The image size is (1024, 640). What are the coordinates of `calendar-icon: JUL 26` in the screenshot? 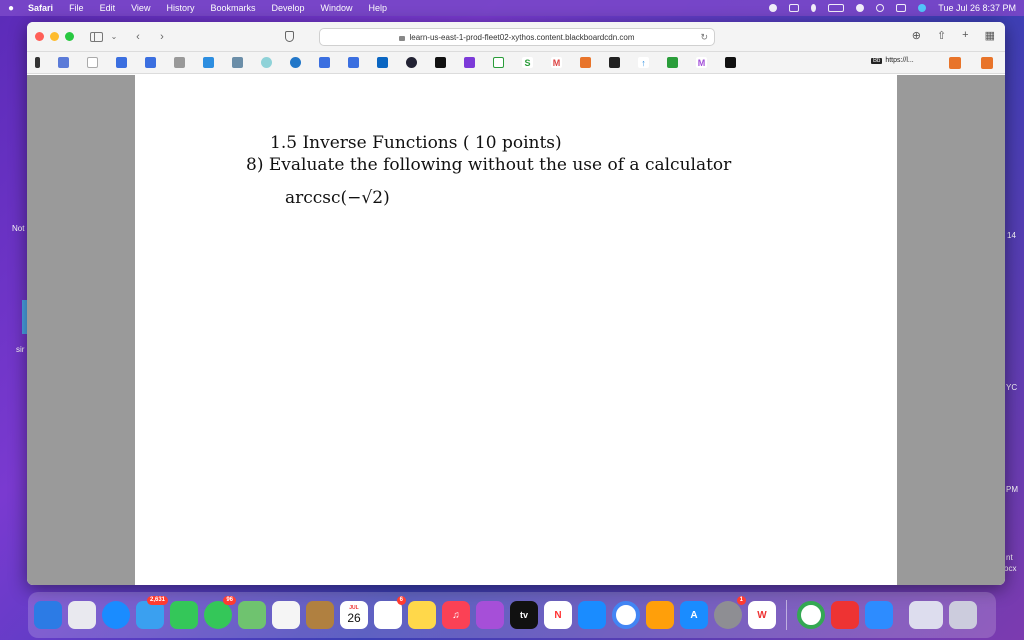 It's located at (354, 615).